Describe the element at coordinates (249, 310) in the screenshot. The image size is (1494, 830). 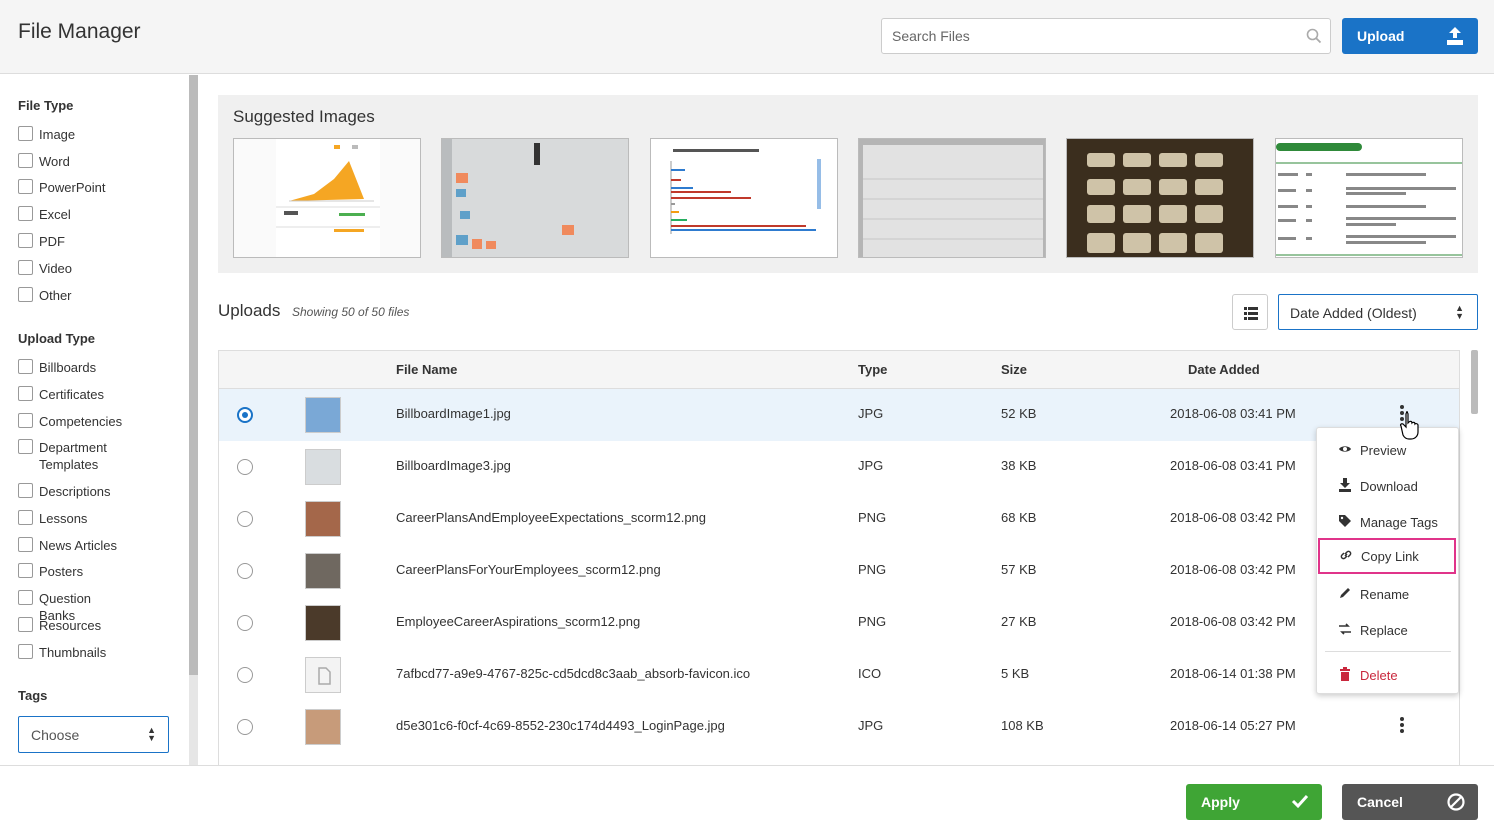
I see `uploads-title: Uploads` at that location.